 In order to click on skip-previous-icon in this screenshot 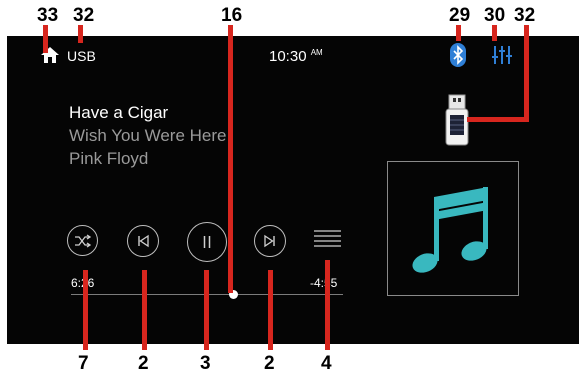, I will do `click(143, 241)`.